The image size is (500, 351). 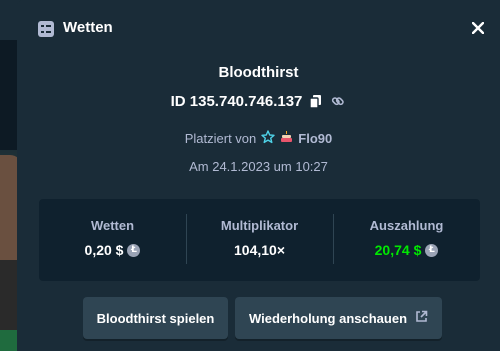 I want to click on wager-value: 0,20 $, so click(x=104, y=250).